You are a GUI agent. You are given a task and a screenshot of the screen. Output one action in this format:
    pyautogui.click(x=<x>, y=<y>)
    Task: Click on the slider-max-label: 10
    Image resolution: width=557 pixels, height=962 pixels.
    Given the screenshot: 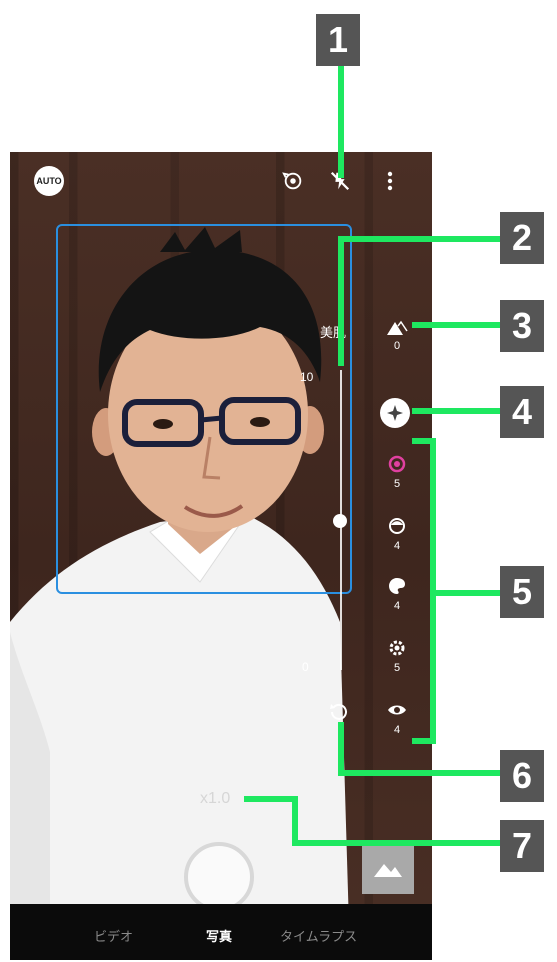 What is the action you would take?
    pyautogui.click(x=307, y=377)
    